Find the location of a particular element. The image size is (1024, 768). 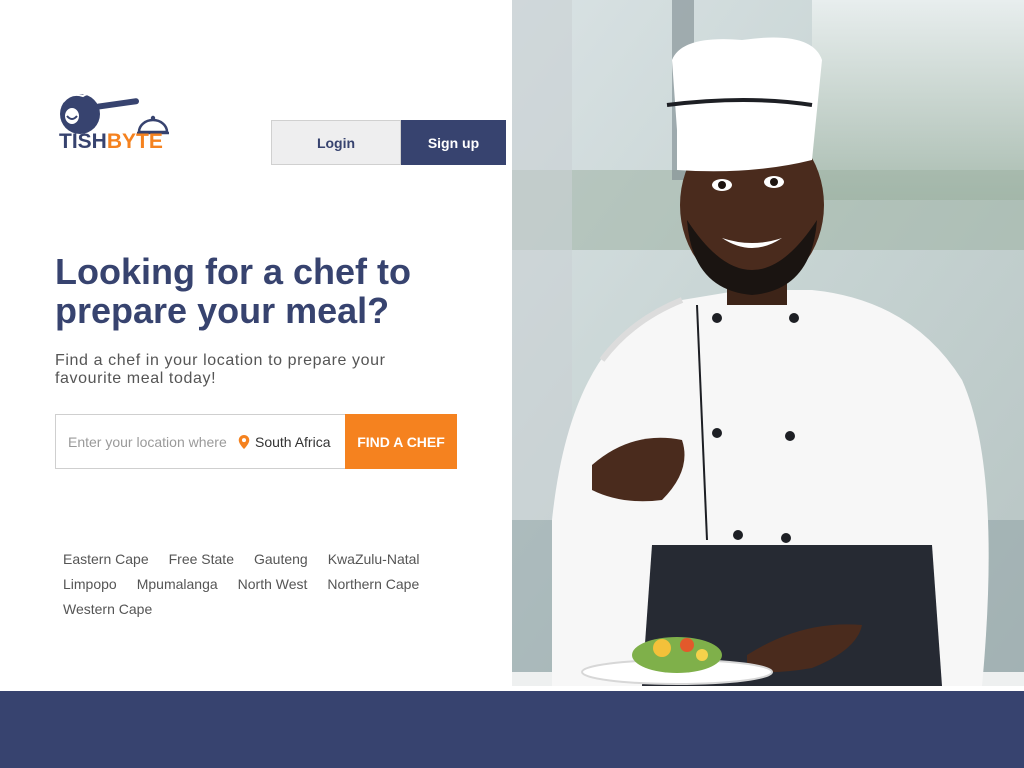

province-link: Northern Cape is located at coordinates (373, 584).